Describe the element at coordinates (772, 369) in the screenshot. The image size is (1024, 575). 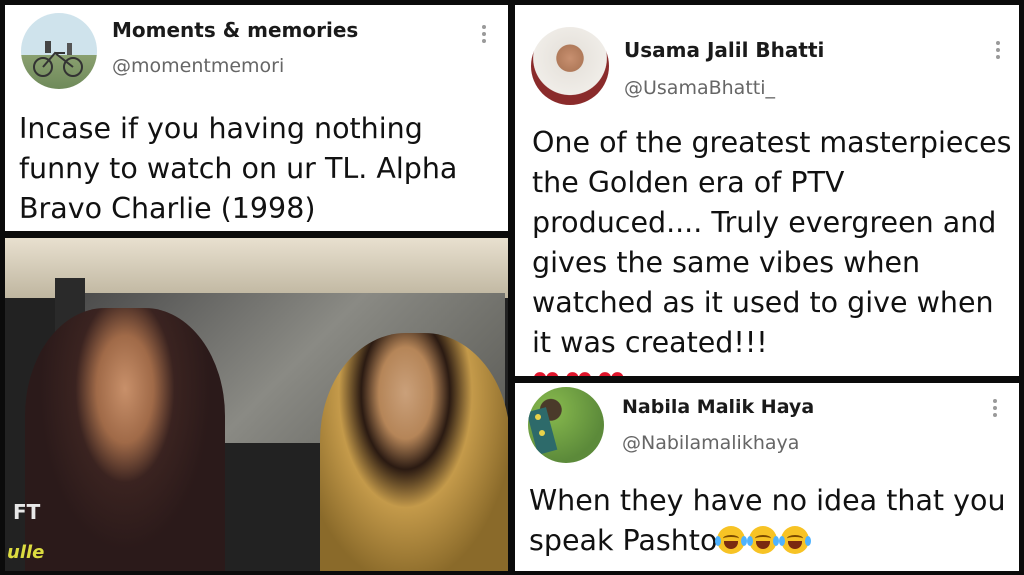
I see `heart-emoji-row: ❤ ❤ ❤` at that location.